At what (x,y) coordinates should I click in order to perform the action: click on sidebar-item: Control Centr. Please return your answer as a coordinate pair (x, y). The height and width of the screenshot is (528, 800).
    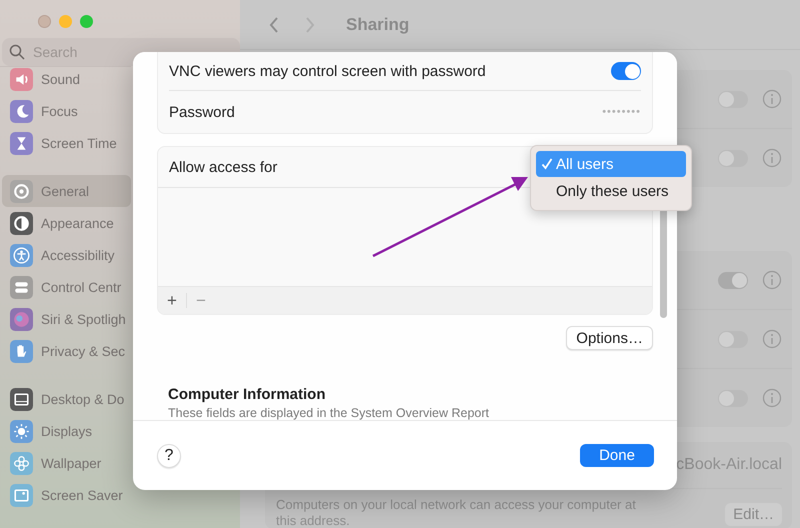
    Looking at the image, I should click on (66, 287).